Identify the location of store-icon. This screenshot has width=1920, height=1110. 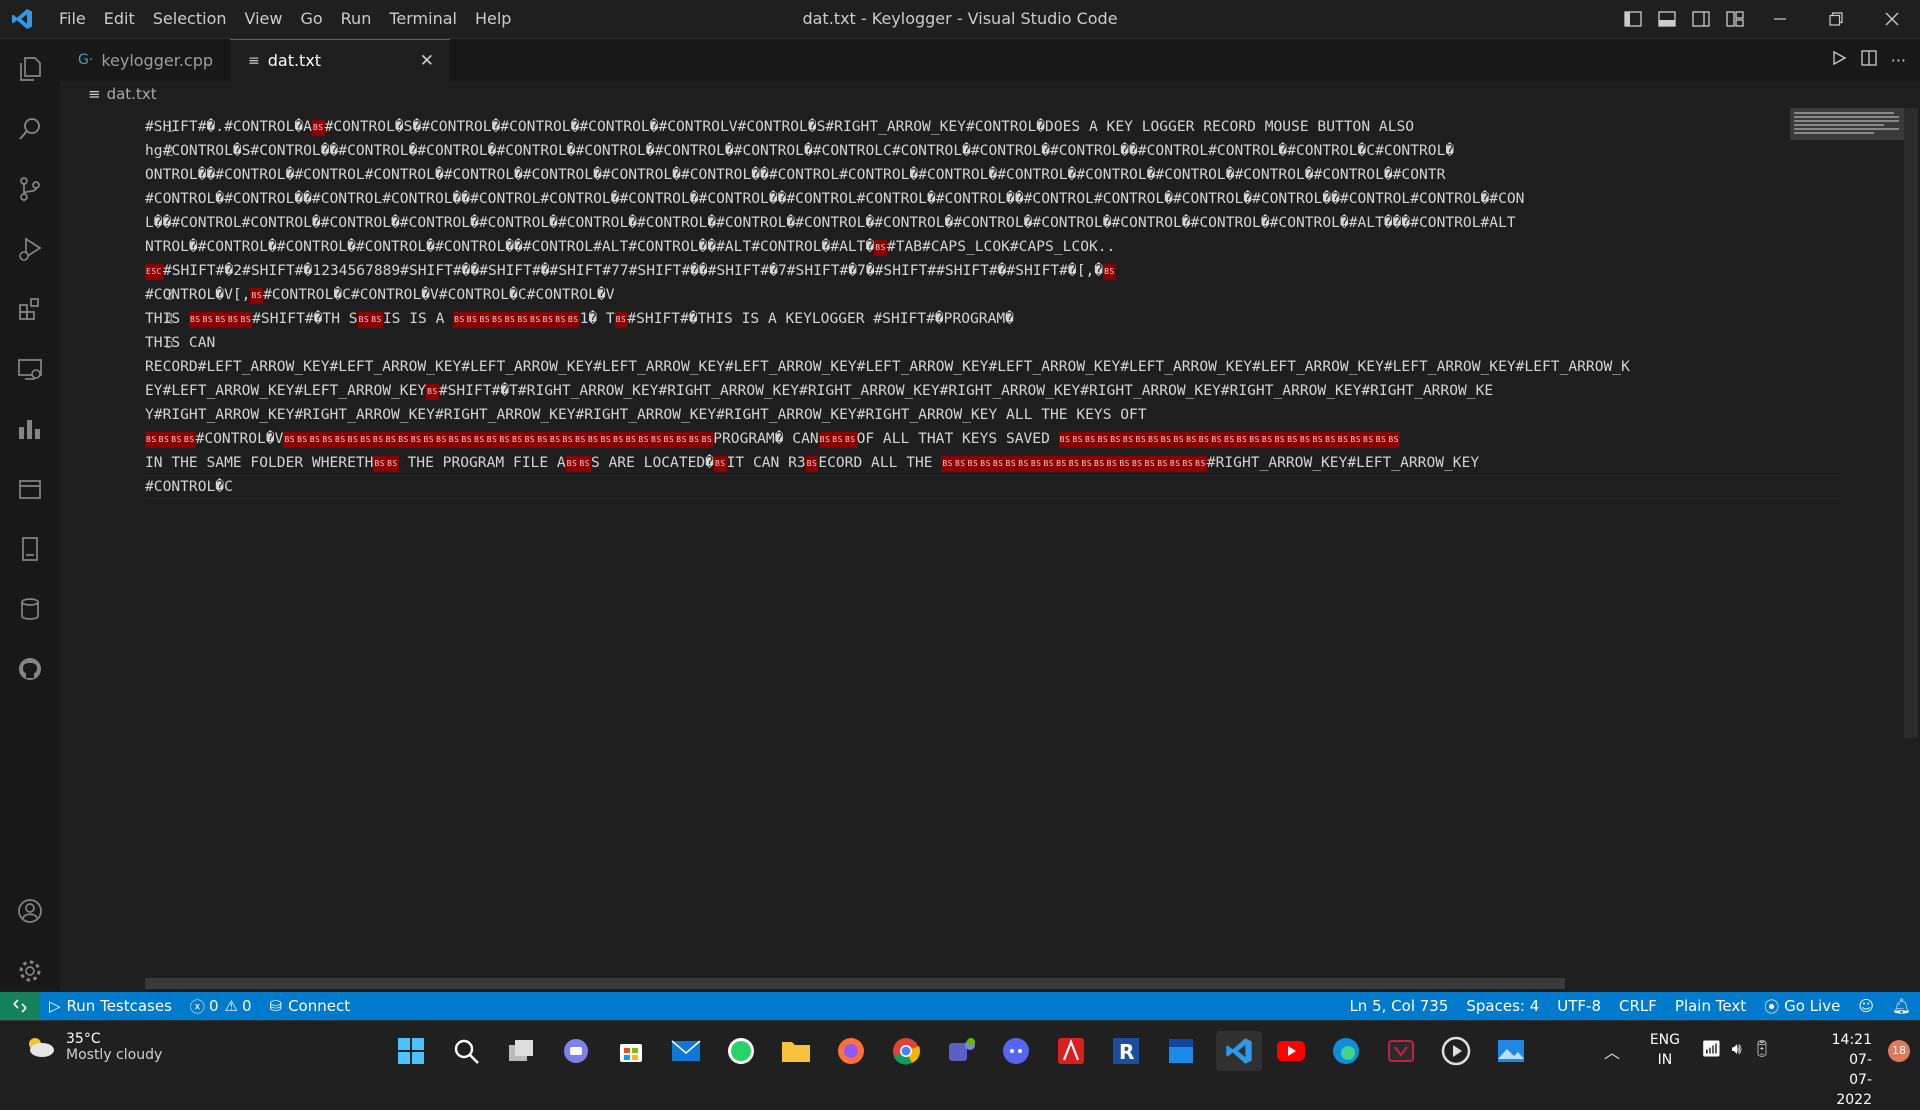
(631, 1051).